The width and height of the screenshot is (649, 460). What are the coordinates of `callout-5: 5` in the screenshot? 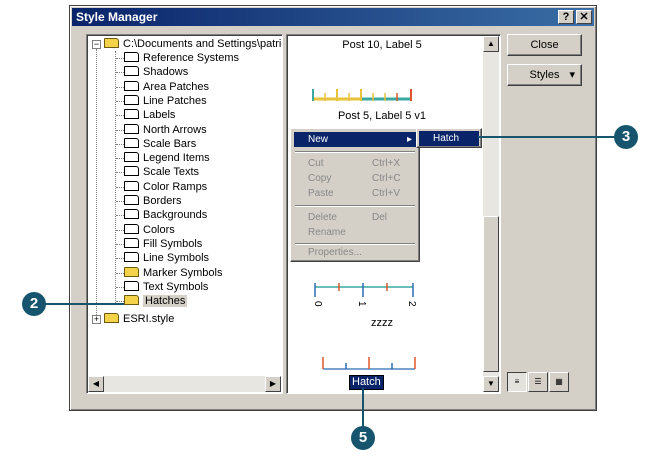 It's located at (363, 438).